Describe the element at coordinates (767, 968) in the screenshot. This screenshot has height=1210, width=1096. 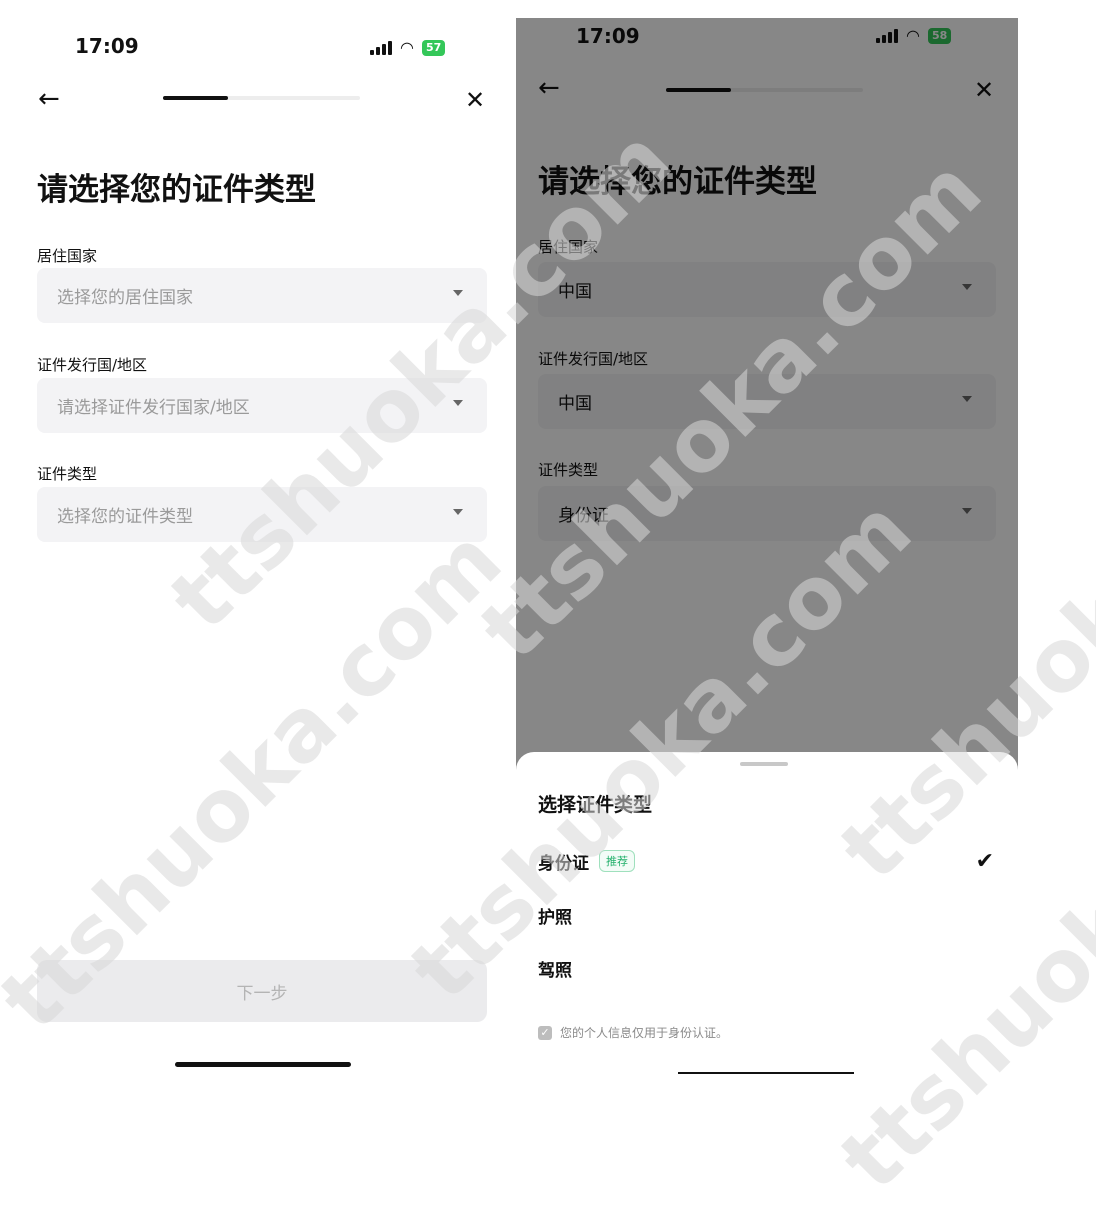
I see `option-drivers-license: 驾照` at that location.